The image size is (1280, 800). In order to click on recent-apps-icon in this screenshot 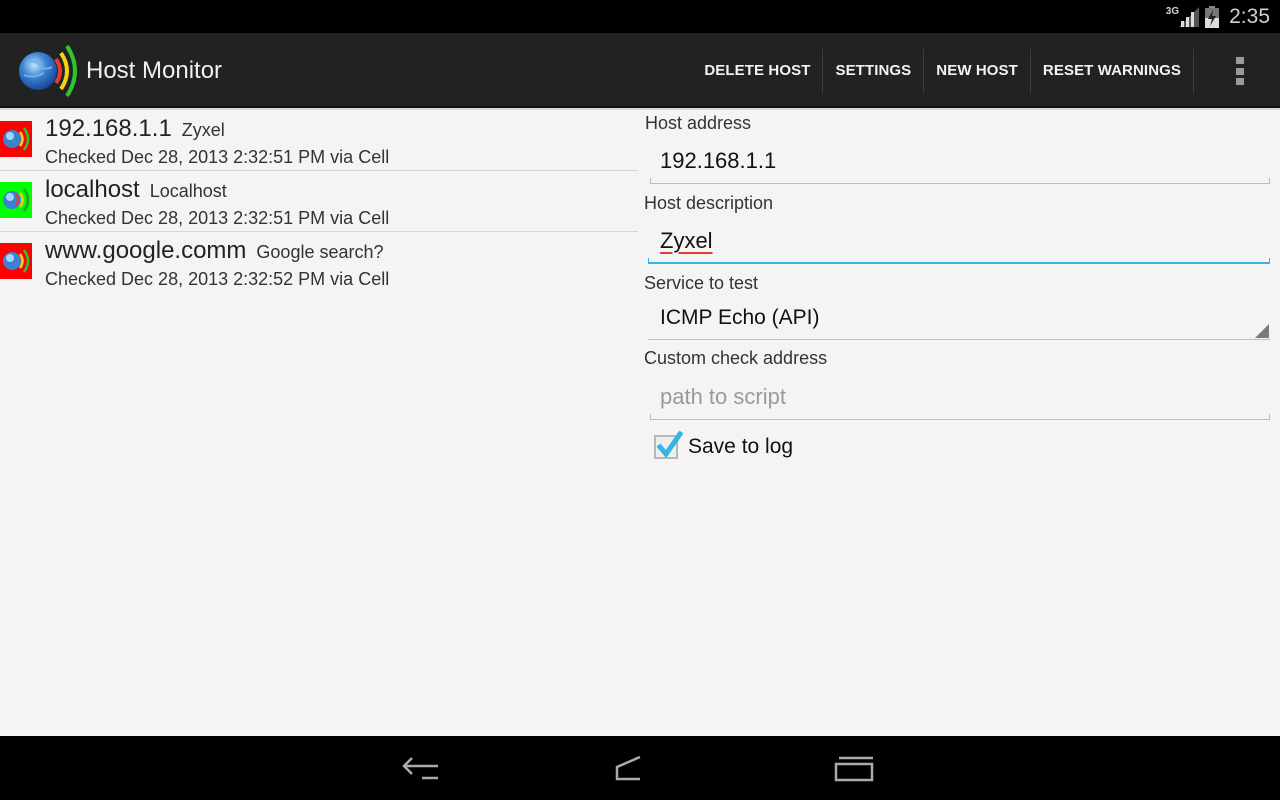, I will do `click(854, 768)`.